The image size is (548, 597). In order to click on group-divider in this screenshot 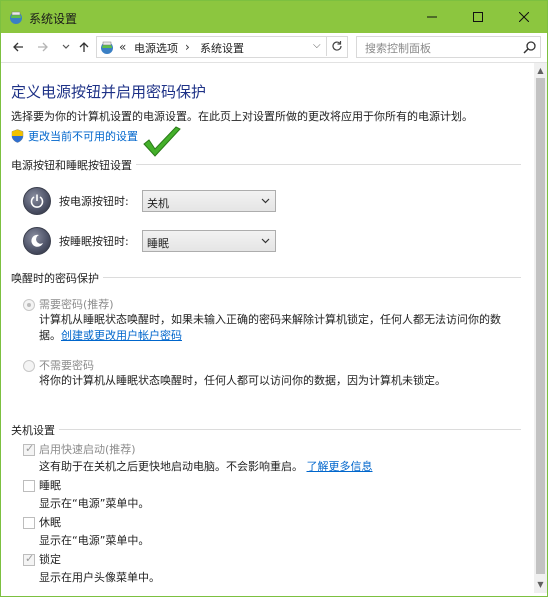, I will do `click(266, 429)`.